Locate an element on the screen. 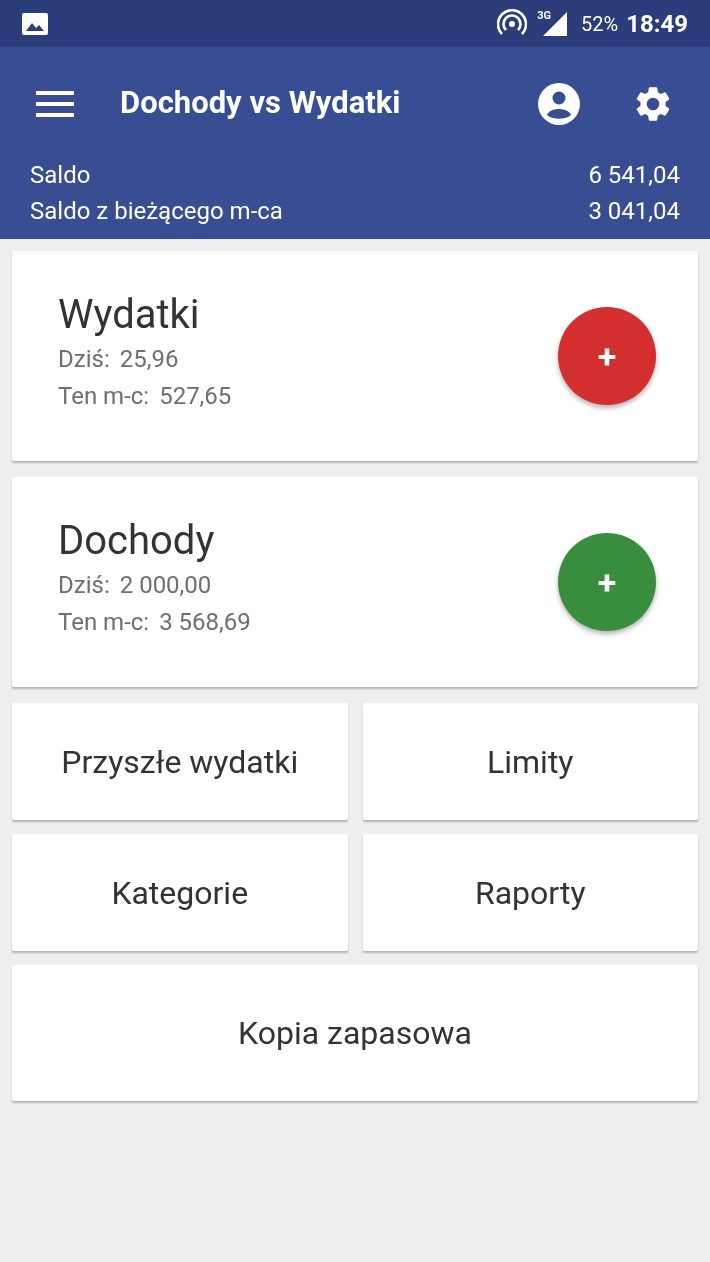 The width and height of the screenshot is (710, 1262). balance-value: 3 041,04 is located at coordinates (634, 211).